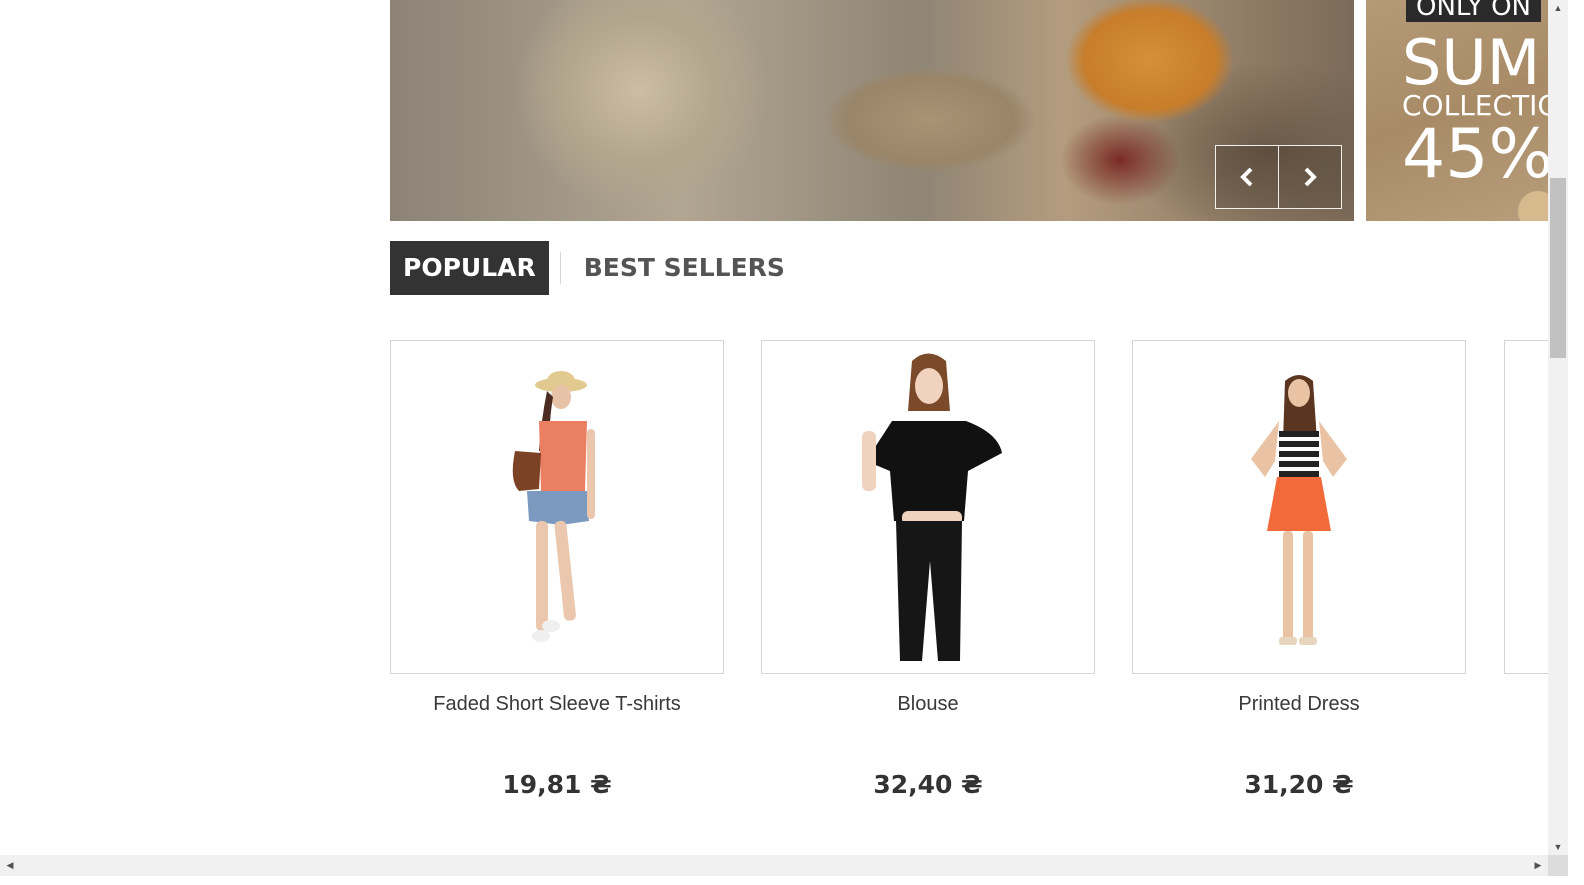  I want to click on vertical-scrollbar: ▲ ▼, so click(1558, 427).